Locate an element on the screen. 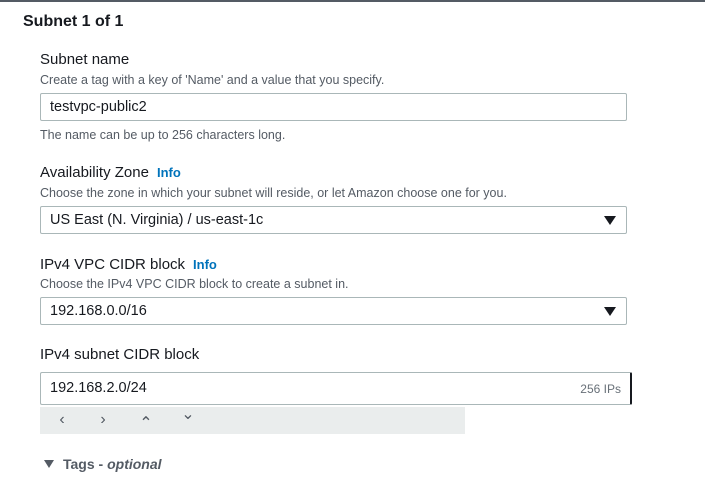 This screenshot has height=479, width=705. subnet-cidr-input: 192.168.2.0/24 256 IPs is located at coordinates (336, 388).